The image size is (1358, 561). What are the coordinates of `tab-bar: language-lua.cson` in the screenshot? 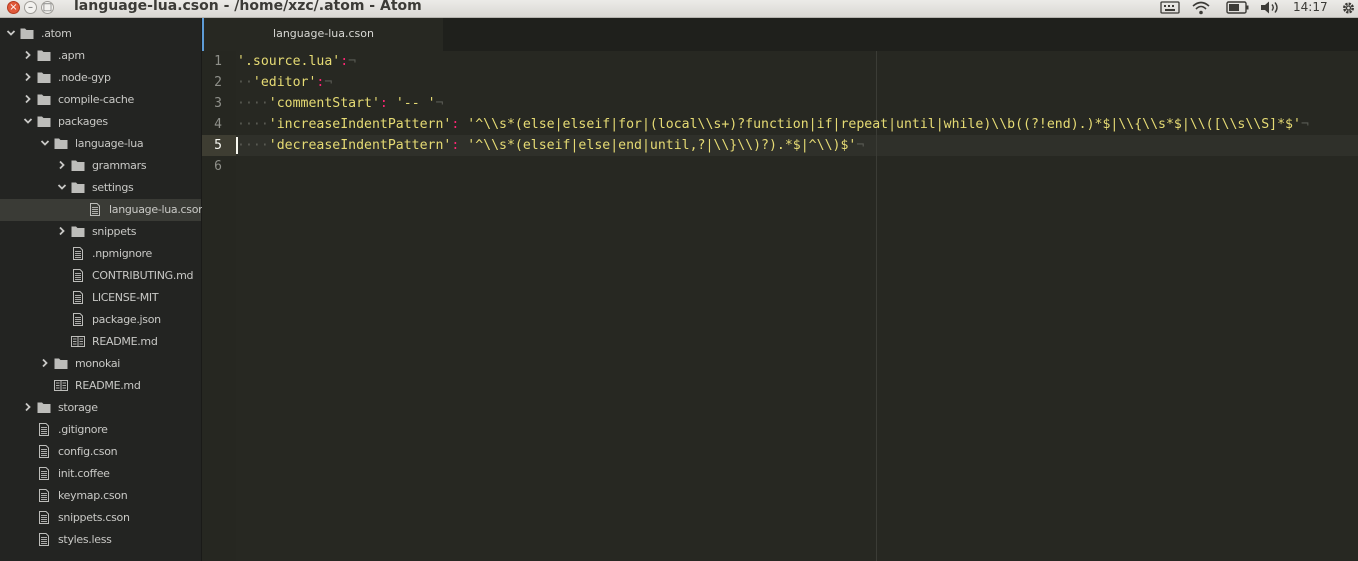 It's located at (780, 34).